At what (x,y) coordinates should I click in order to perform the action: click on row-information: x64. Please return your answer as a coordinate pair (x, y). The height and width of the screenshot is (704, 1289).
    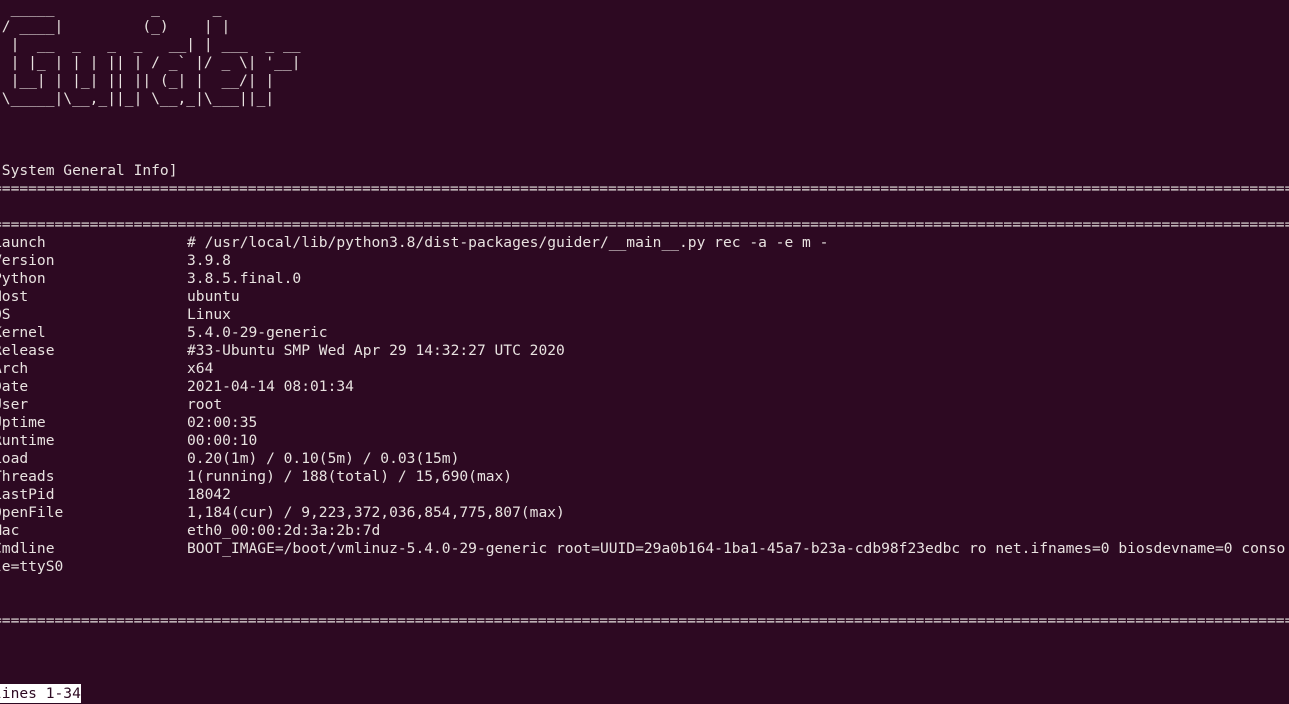
    Looking at the image, I should click on (200, 368).